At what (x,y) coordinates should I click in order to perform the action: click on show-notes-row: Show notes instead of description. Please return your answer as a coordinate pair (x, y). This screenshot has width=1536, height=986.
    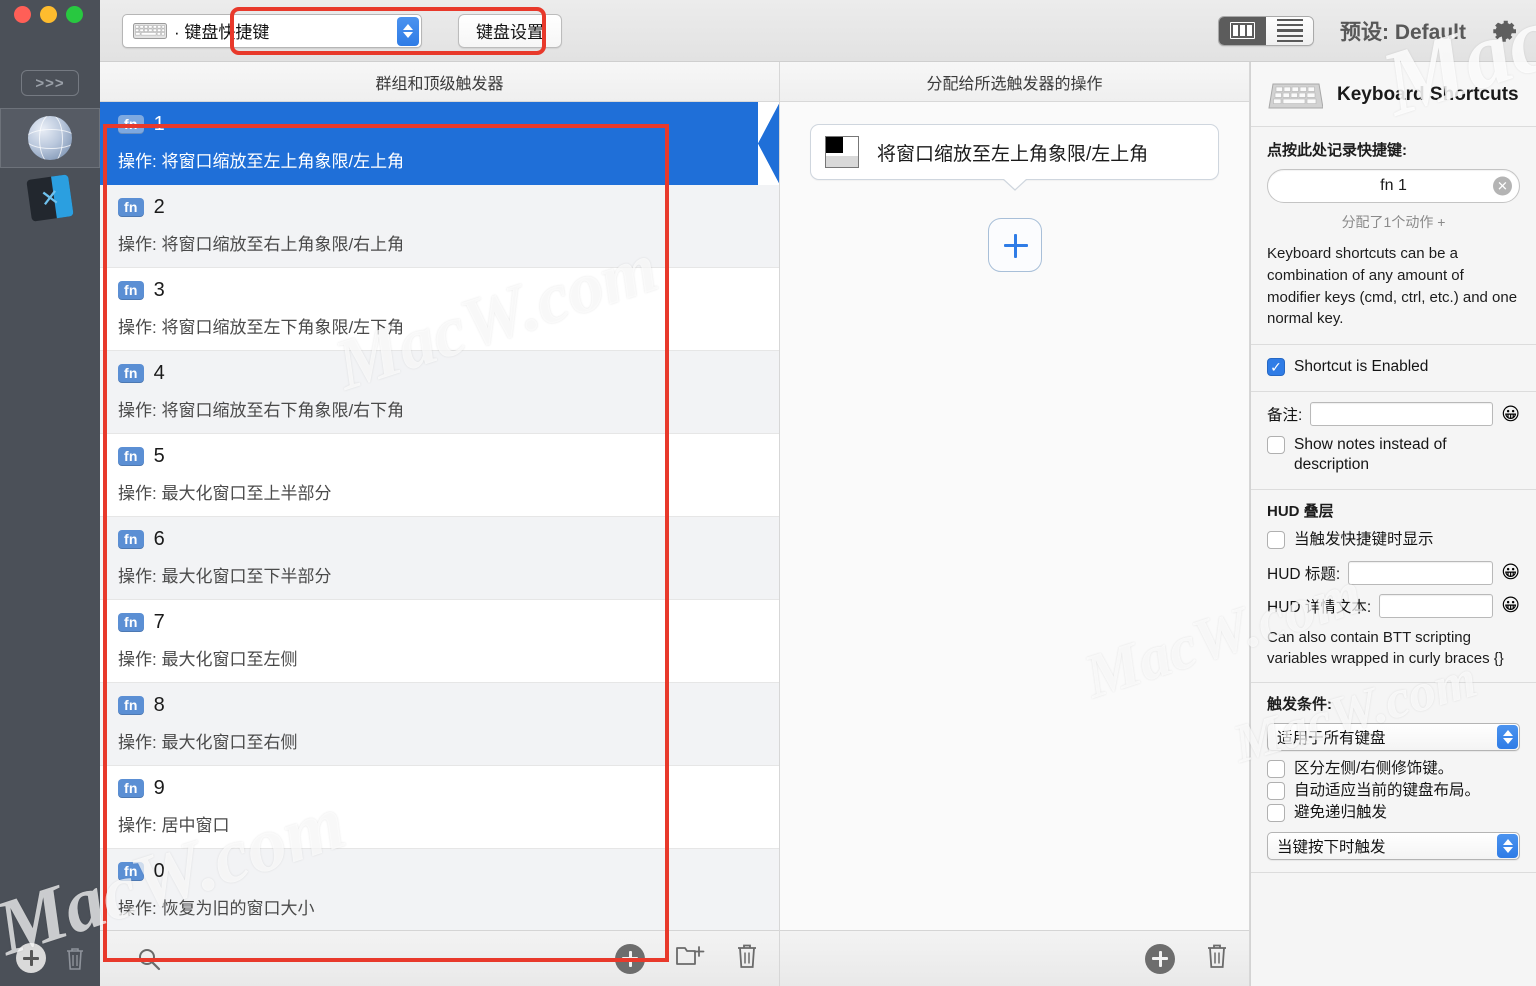
    Looking at the image, I should click on (1393, 455).